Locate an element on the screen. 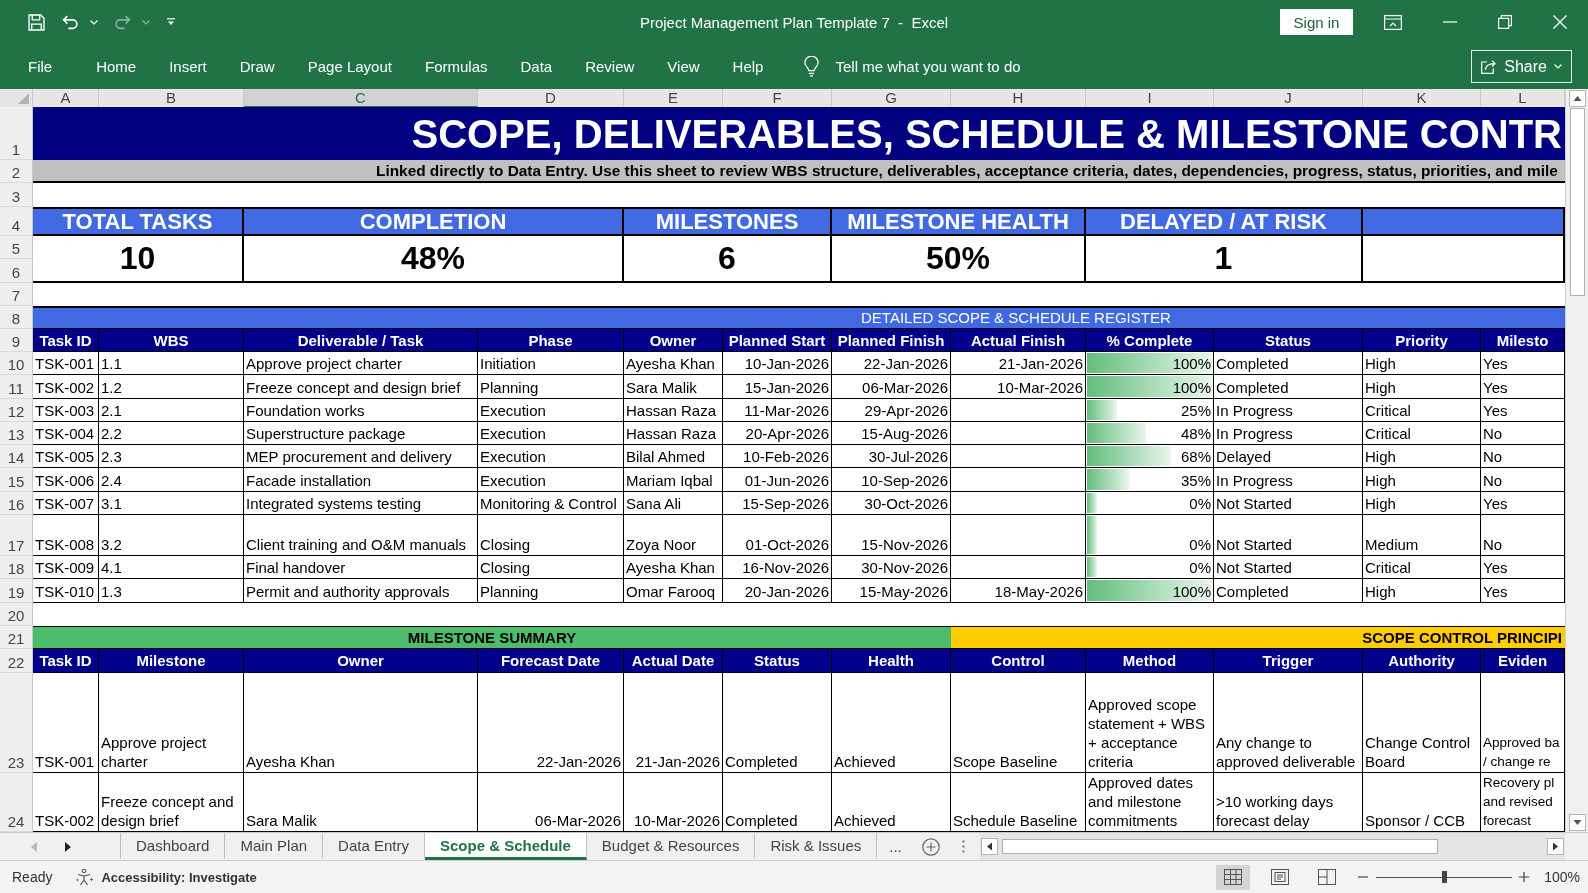  accessibility-status: Accessibility: Investigate is located at coordinates (179, 877).